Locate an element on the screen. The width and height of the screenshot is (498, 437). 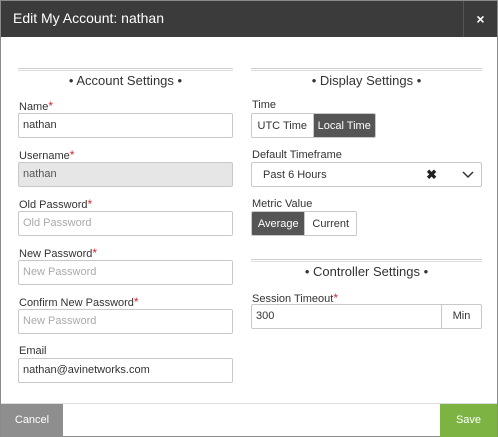
timeframe-value: Past 6 Hours is located at coordinates (295, 175).